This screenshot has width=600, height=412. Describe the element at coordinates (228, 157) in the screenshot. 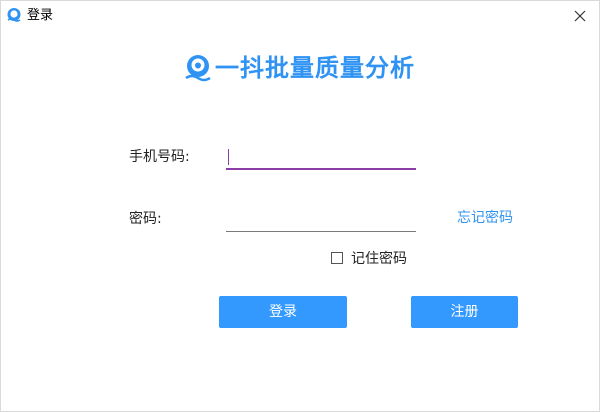

I see `text-cursor` at that location.